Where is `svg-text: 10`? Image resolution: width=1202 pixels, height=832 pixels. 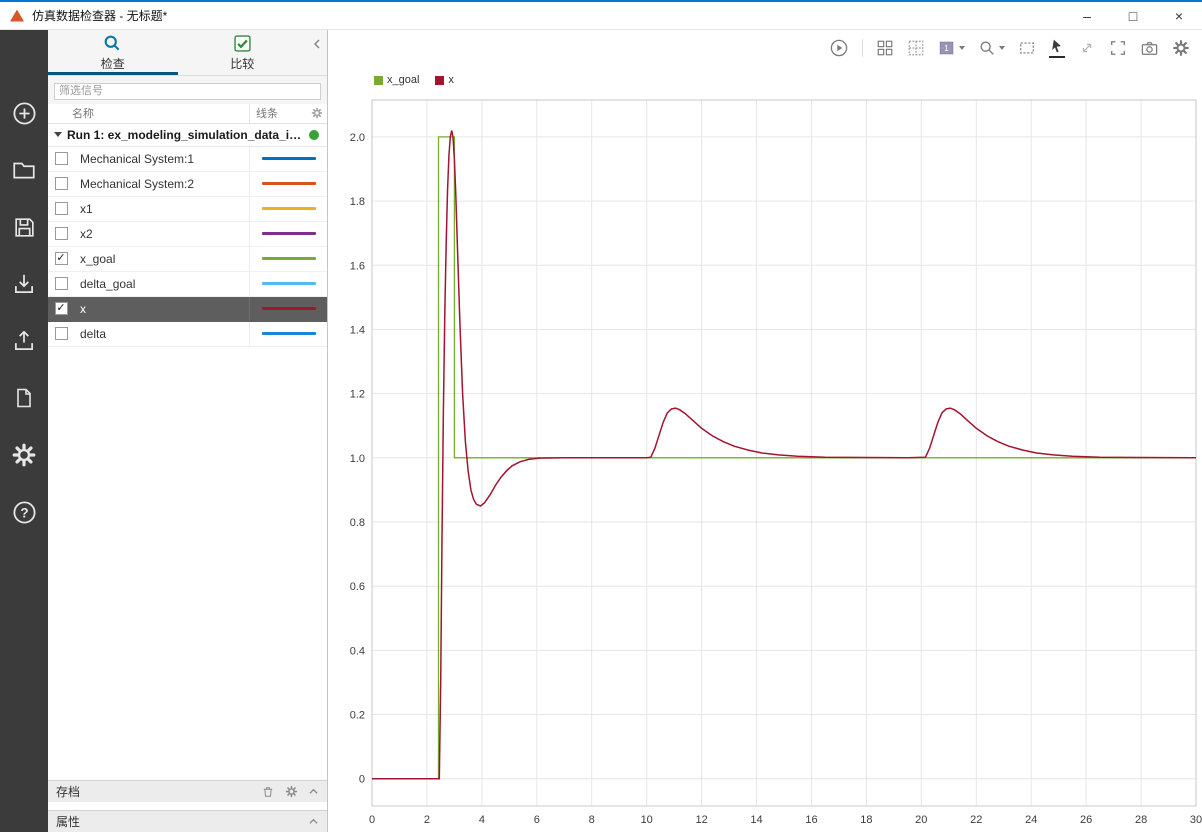
svg-text: 10 is located at coordinates (647, 820).